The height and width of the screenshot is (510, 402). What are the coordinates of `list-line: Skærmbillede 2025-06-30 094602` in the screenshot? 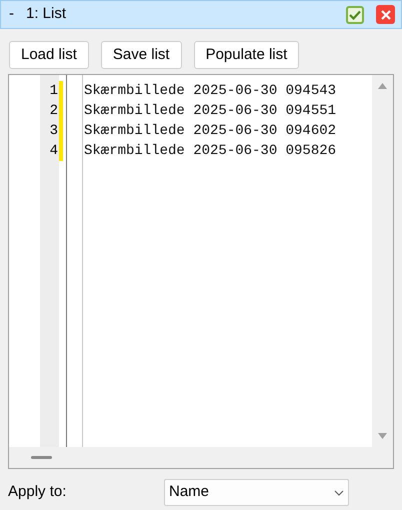 It's located at (210, 131).